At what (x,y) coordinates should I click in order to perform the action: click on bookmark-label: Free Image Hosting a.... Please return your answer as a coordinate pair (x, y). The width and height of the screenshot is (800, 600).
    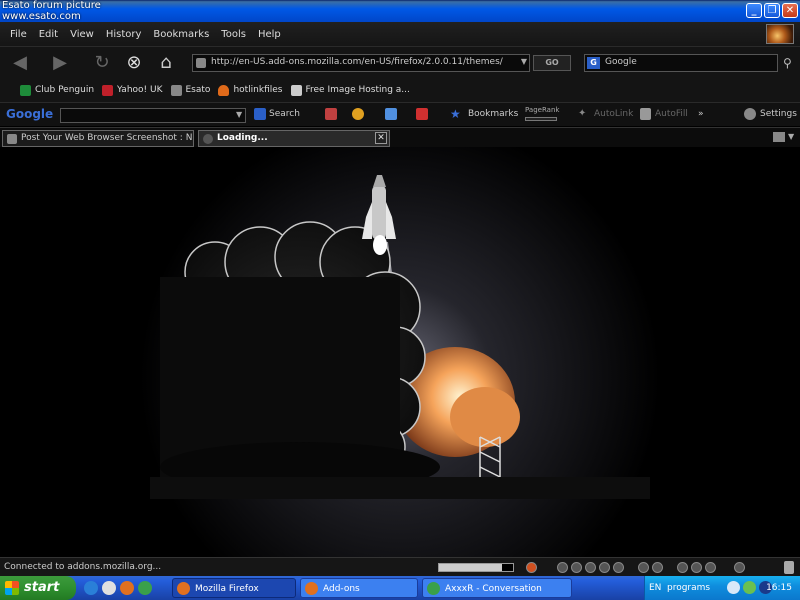
    Looking at the image, I should click on (357, 90).